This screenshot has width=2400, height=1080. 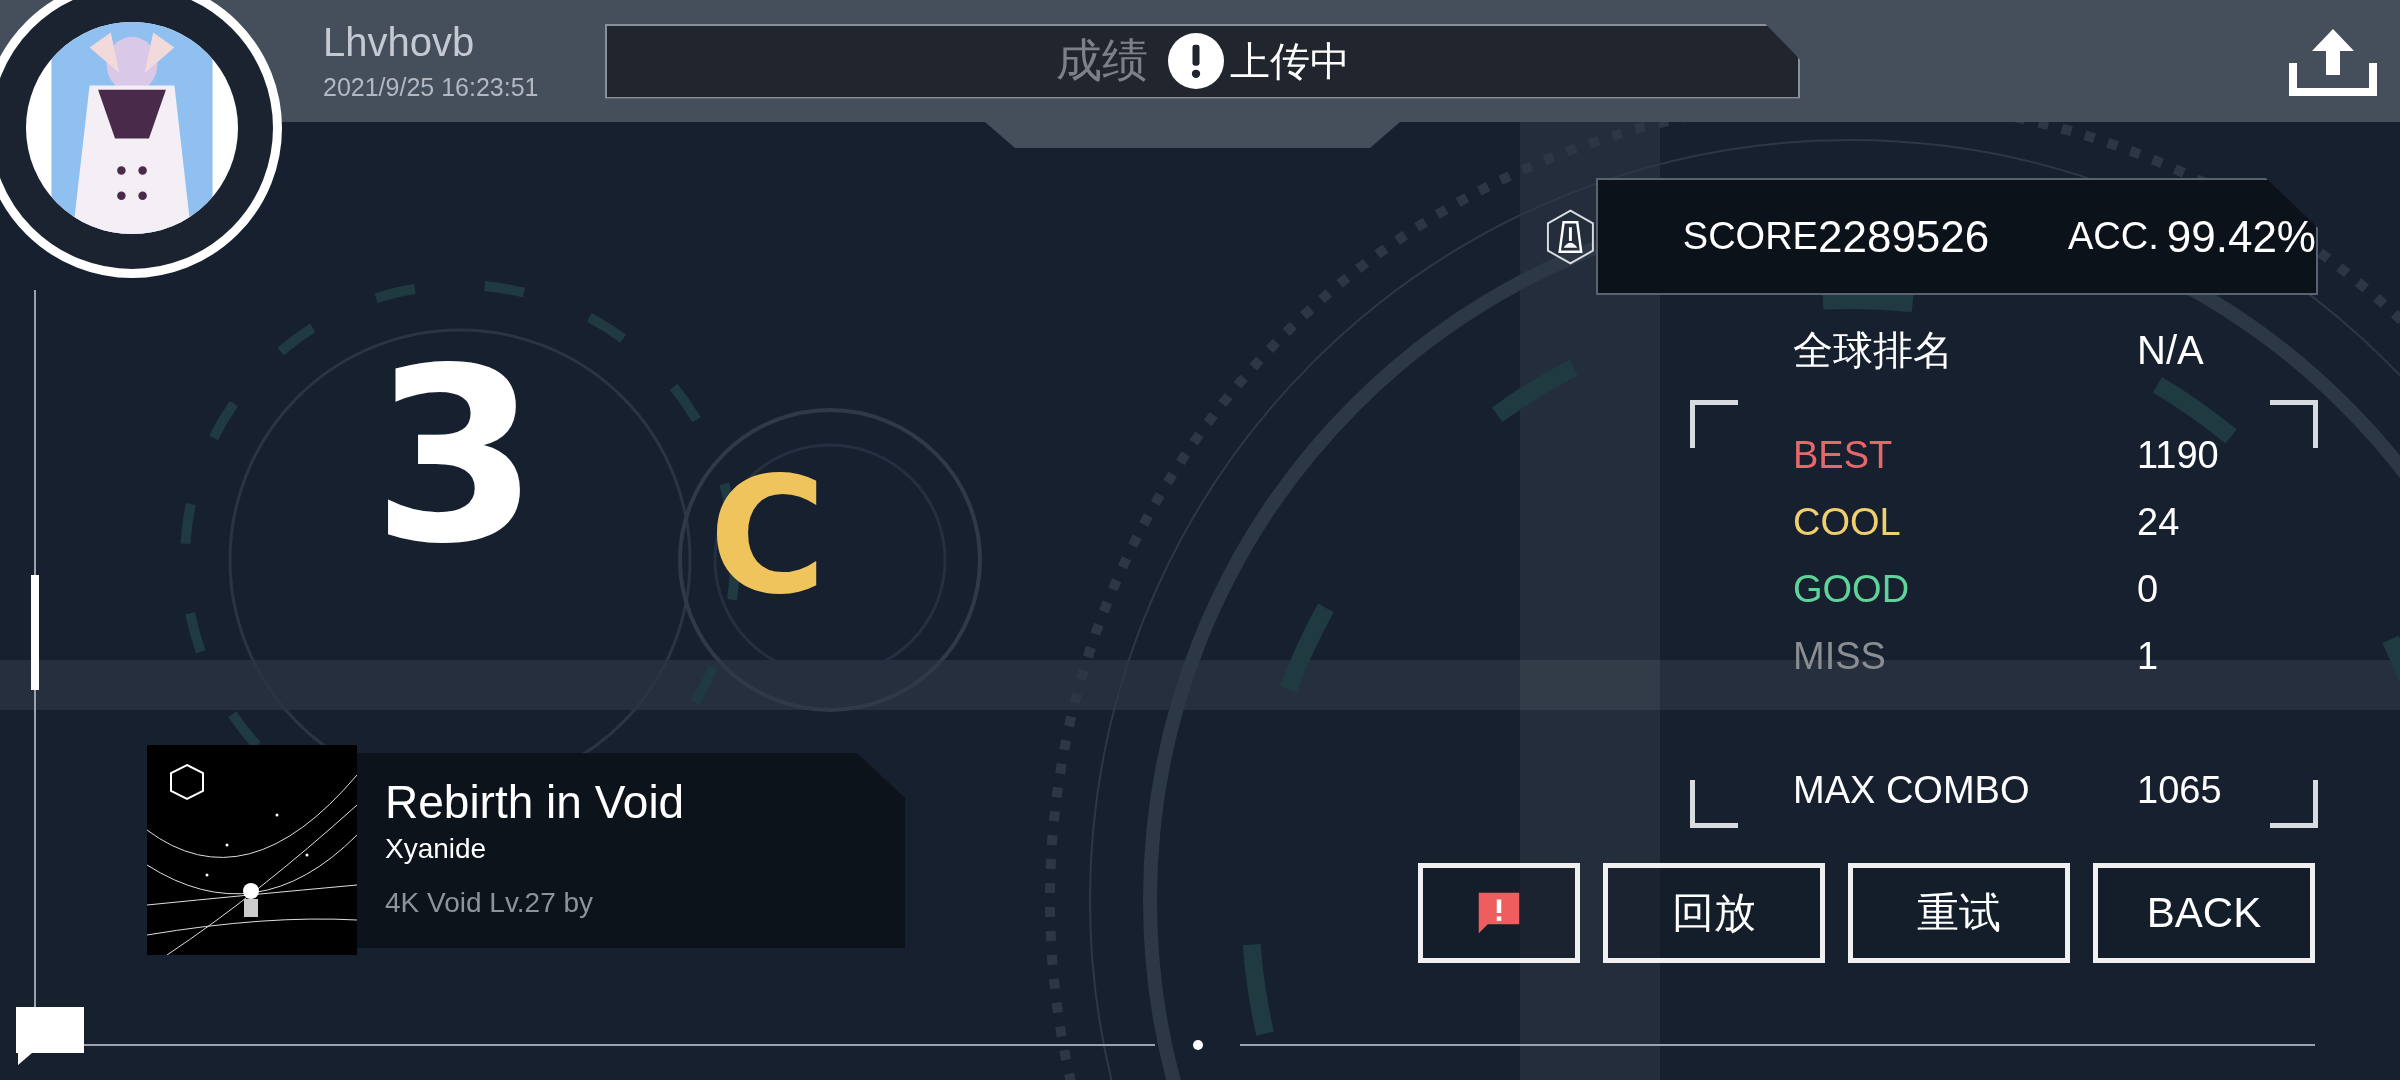 What do you see at coordinates (2204, 913) in the screenshot?
I see `action-button: BACK` at bounding box center [2204, 913].